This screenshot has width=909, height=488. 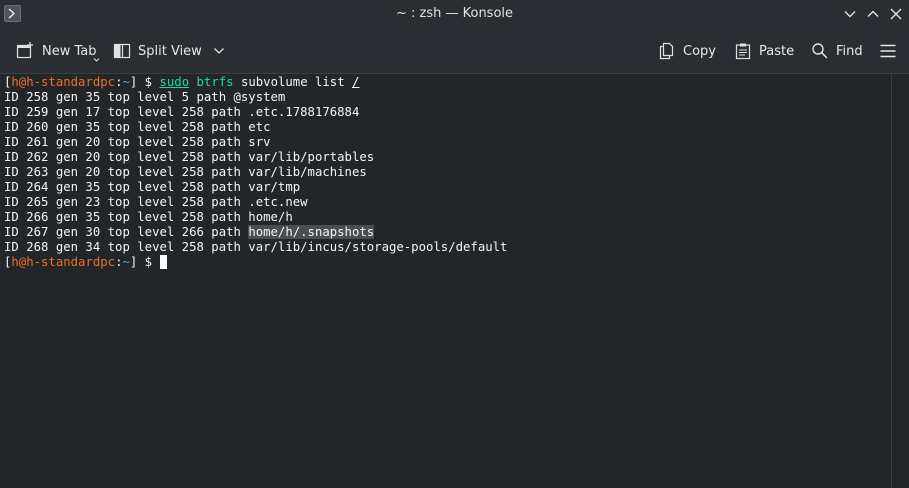 I want to click on window-title: ~ : zsh — Konsole, so click(x=454, y=13).